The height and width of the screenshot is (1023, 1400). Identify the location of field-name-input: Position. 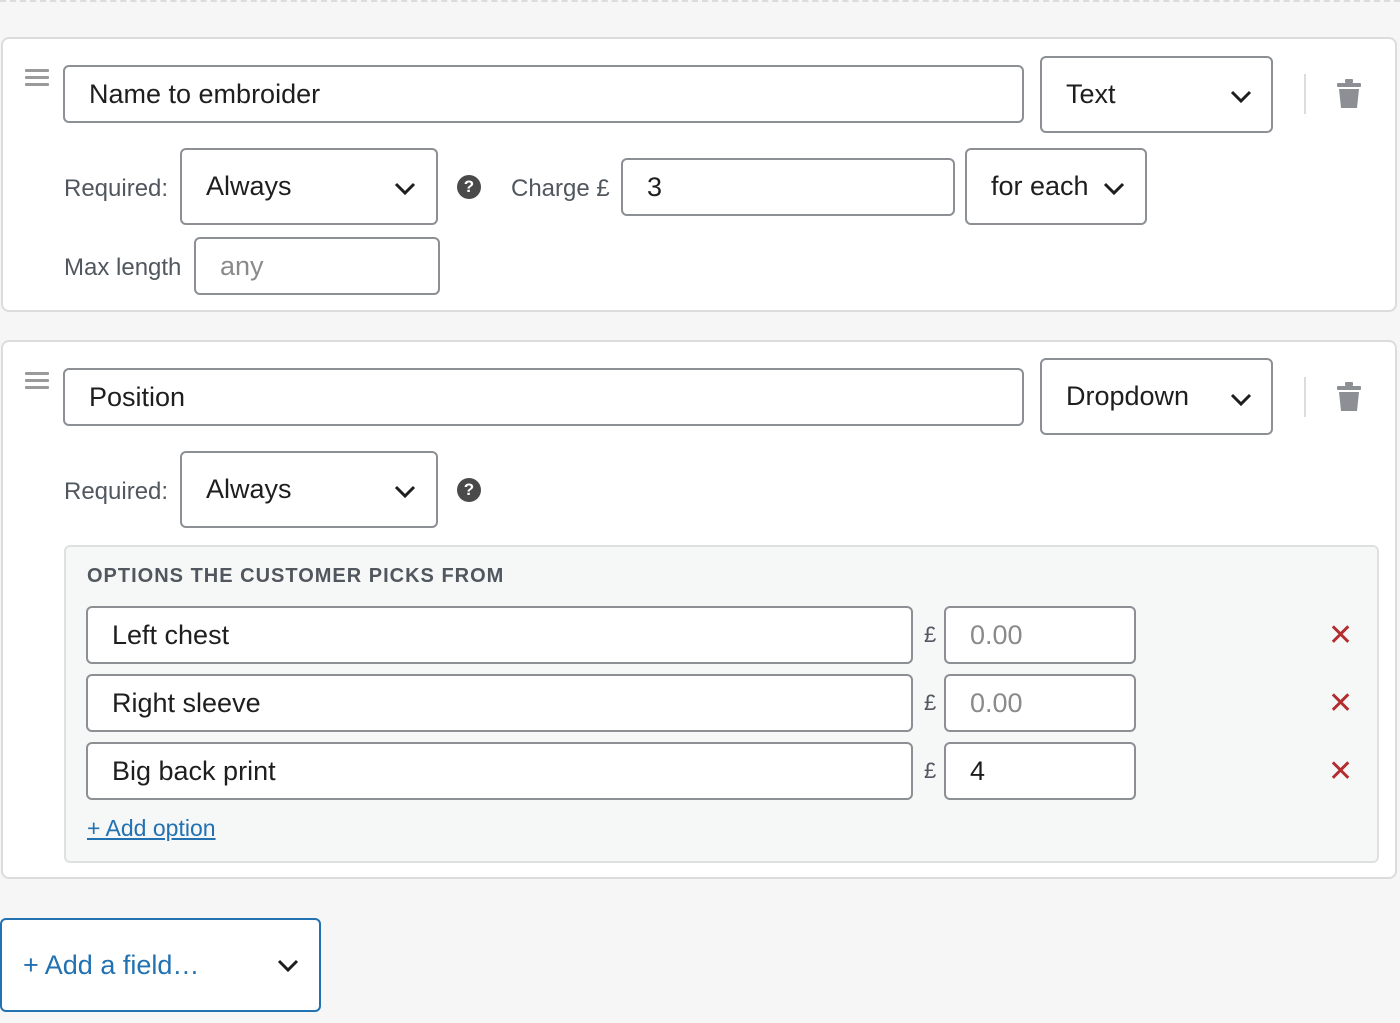
(543, 397).